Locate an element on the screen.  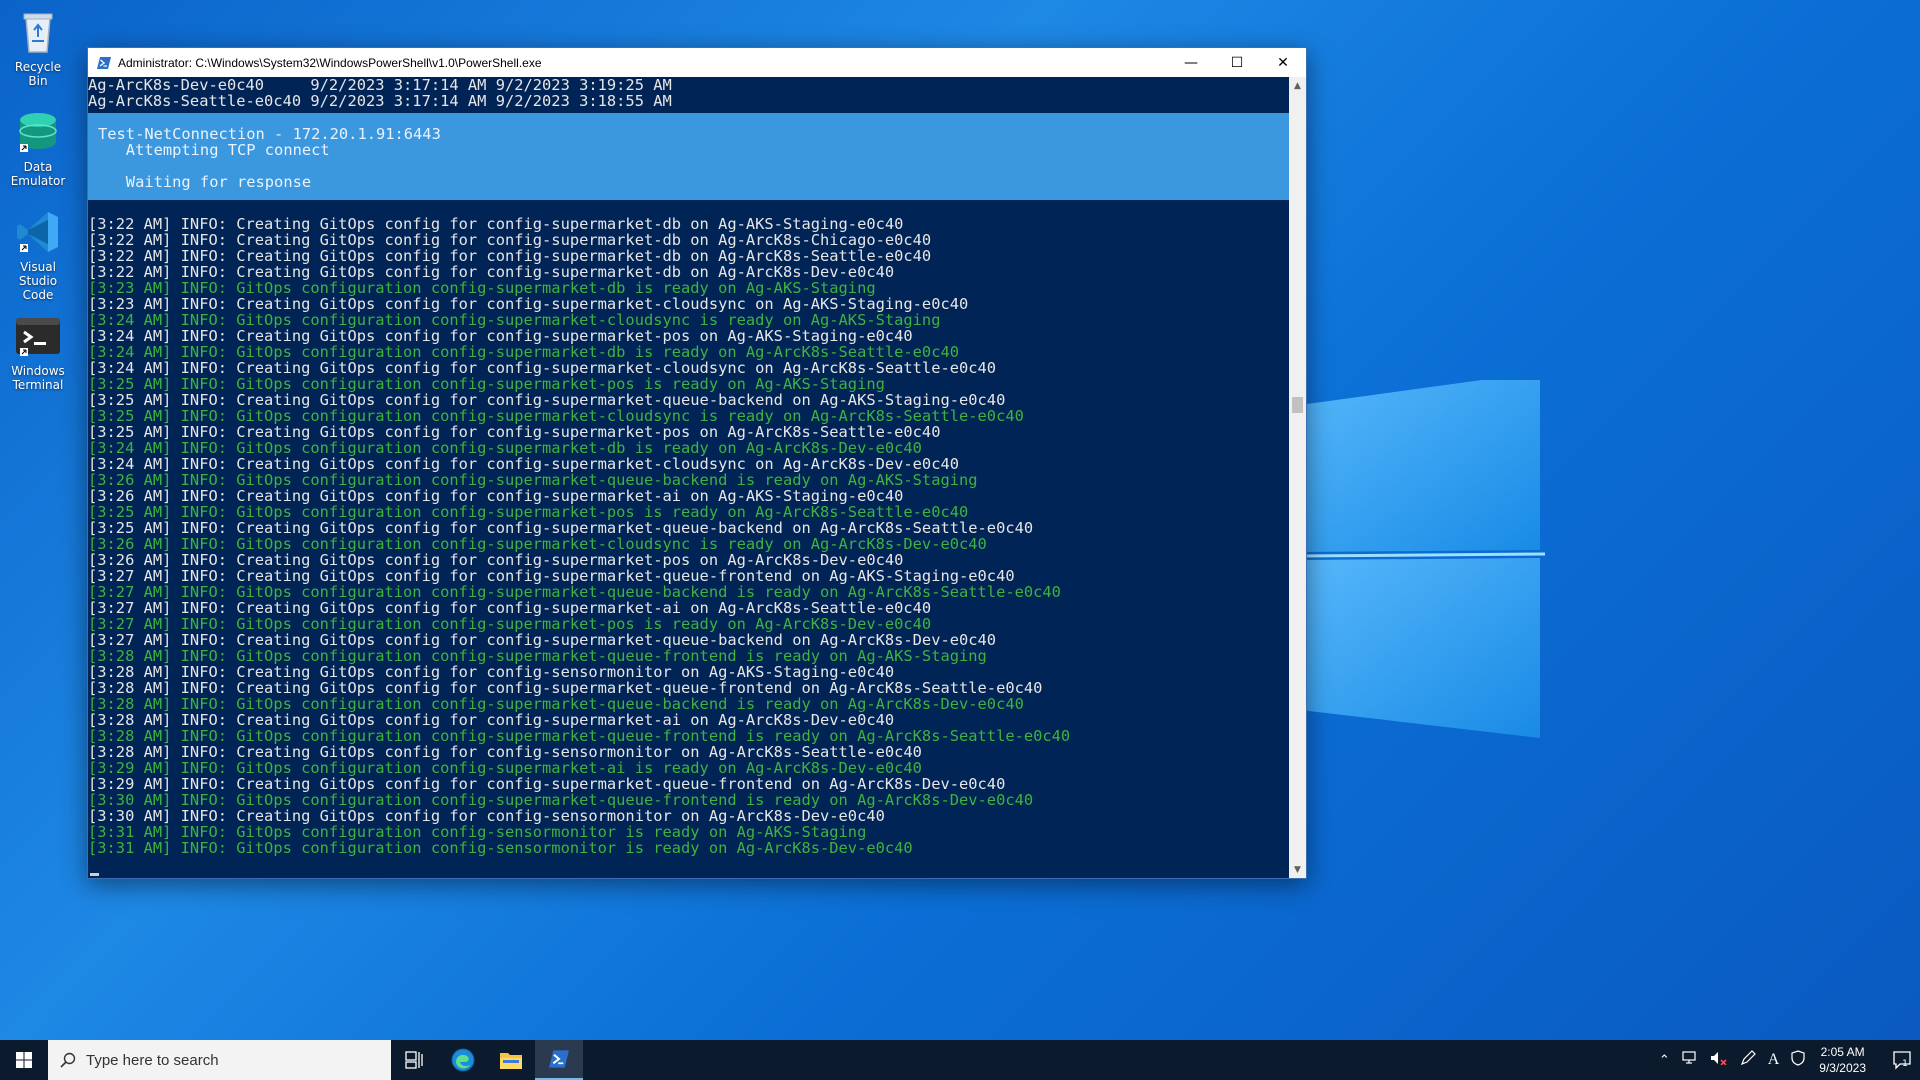
clock-time: 2:05 AM is located at coordinates (1842, 1052).